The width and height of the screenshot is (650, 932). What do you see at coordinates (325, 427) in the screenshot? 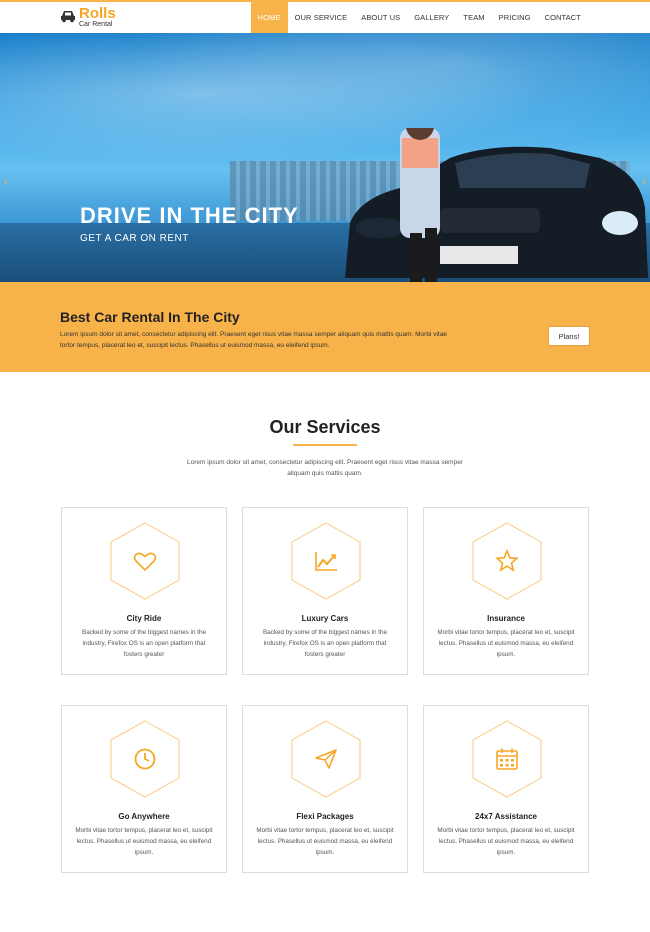
I see `services-title: Our Services` at bounding box center [325, 427].